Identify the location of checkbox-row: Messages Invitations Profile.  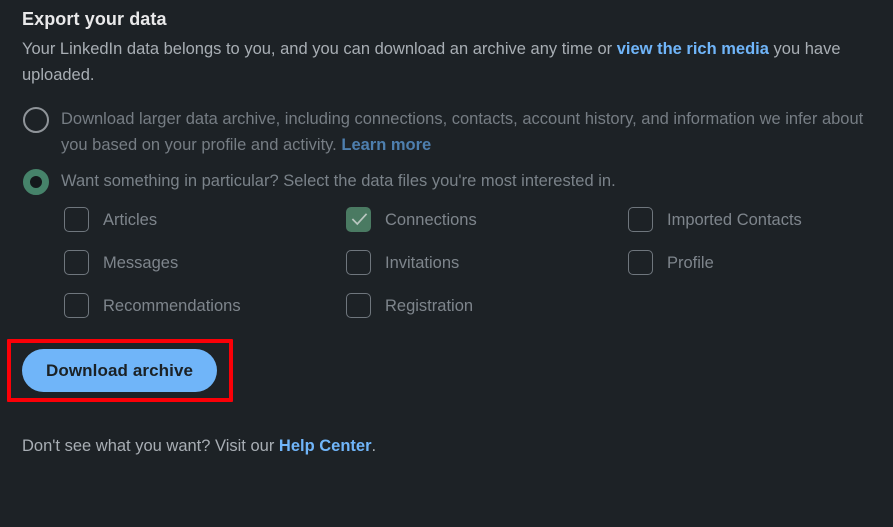
(464, 262).